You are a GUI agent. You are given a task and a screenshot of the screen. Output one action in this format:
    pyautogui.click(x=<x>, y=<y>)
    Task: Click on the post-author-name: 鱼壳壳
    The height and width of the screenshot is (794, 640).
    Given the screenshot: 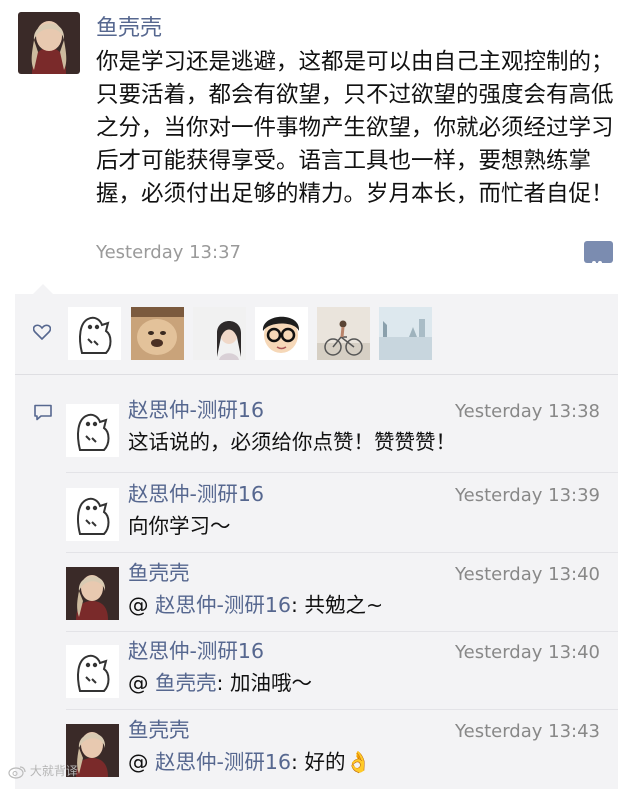 What is the action you would take?
    pyautogui.click(x=129, y=29)
    